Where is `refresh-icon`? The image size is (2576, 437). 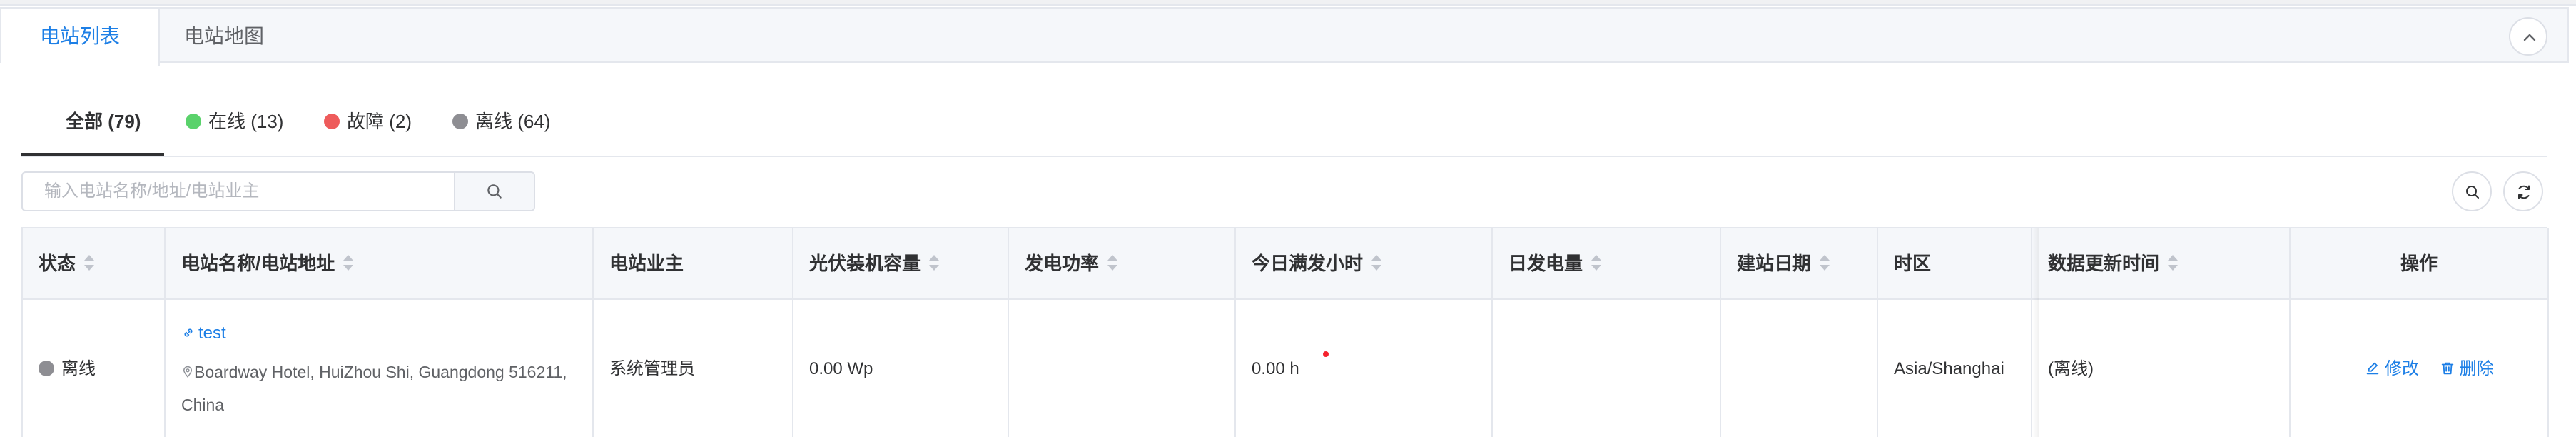 refresh-icon is located at coordinates (2524, 192).